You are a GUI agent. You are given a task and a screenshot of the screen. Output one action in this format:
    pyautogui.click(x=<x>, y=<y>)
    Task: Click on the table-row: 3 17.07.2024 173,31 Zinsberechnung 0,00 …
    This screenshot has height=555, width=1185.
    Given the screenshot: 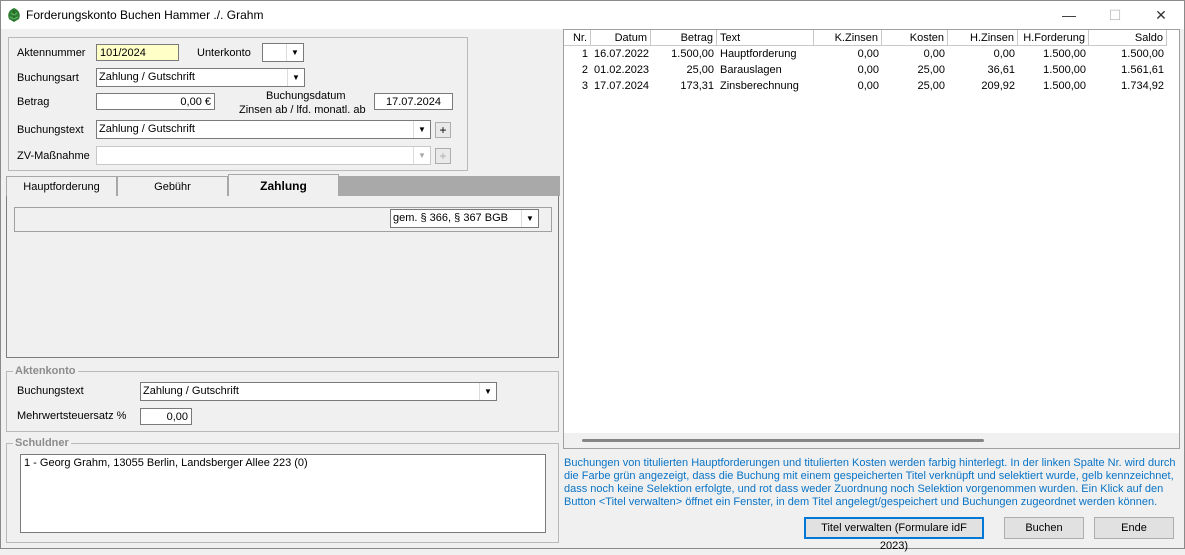 What is the action you would take?
    pyautogui.click(x=871, y=86)
    